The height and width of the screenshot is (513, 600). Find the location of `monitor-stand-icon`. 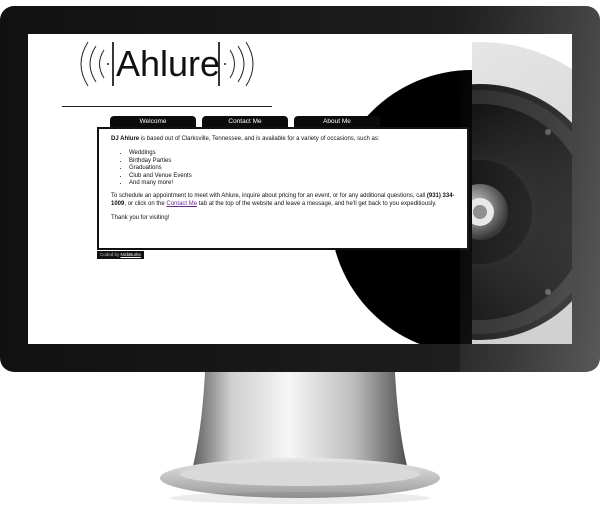

monitor-stand-icon is located at coordinates (300, 438).